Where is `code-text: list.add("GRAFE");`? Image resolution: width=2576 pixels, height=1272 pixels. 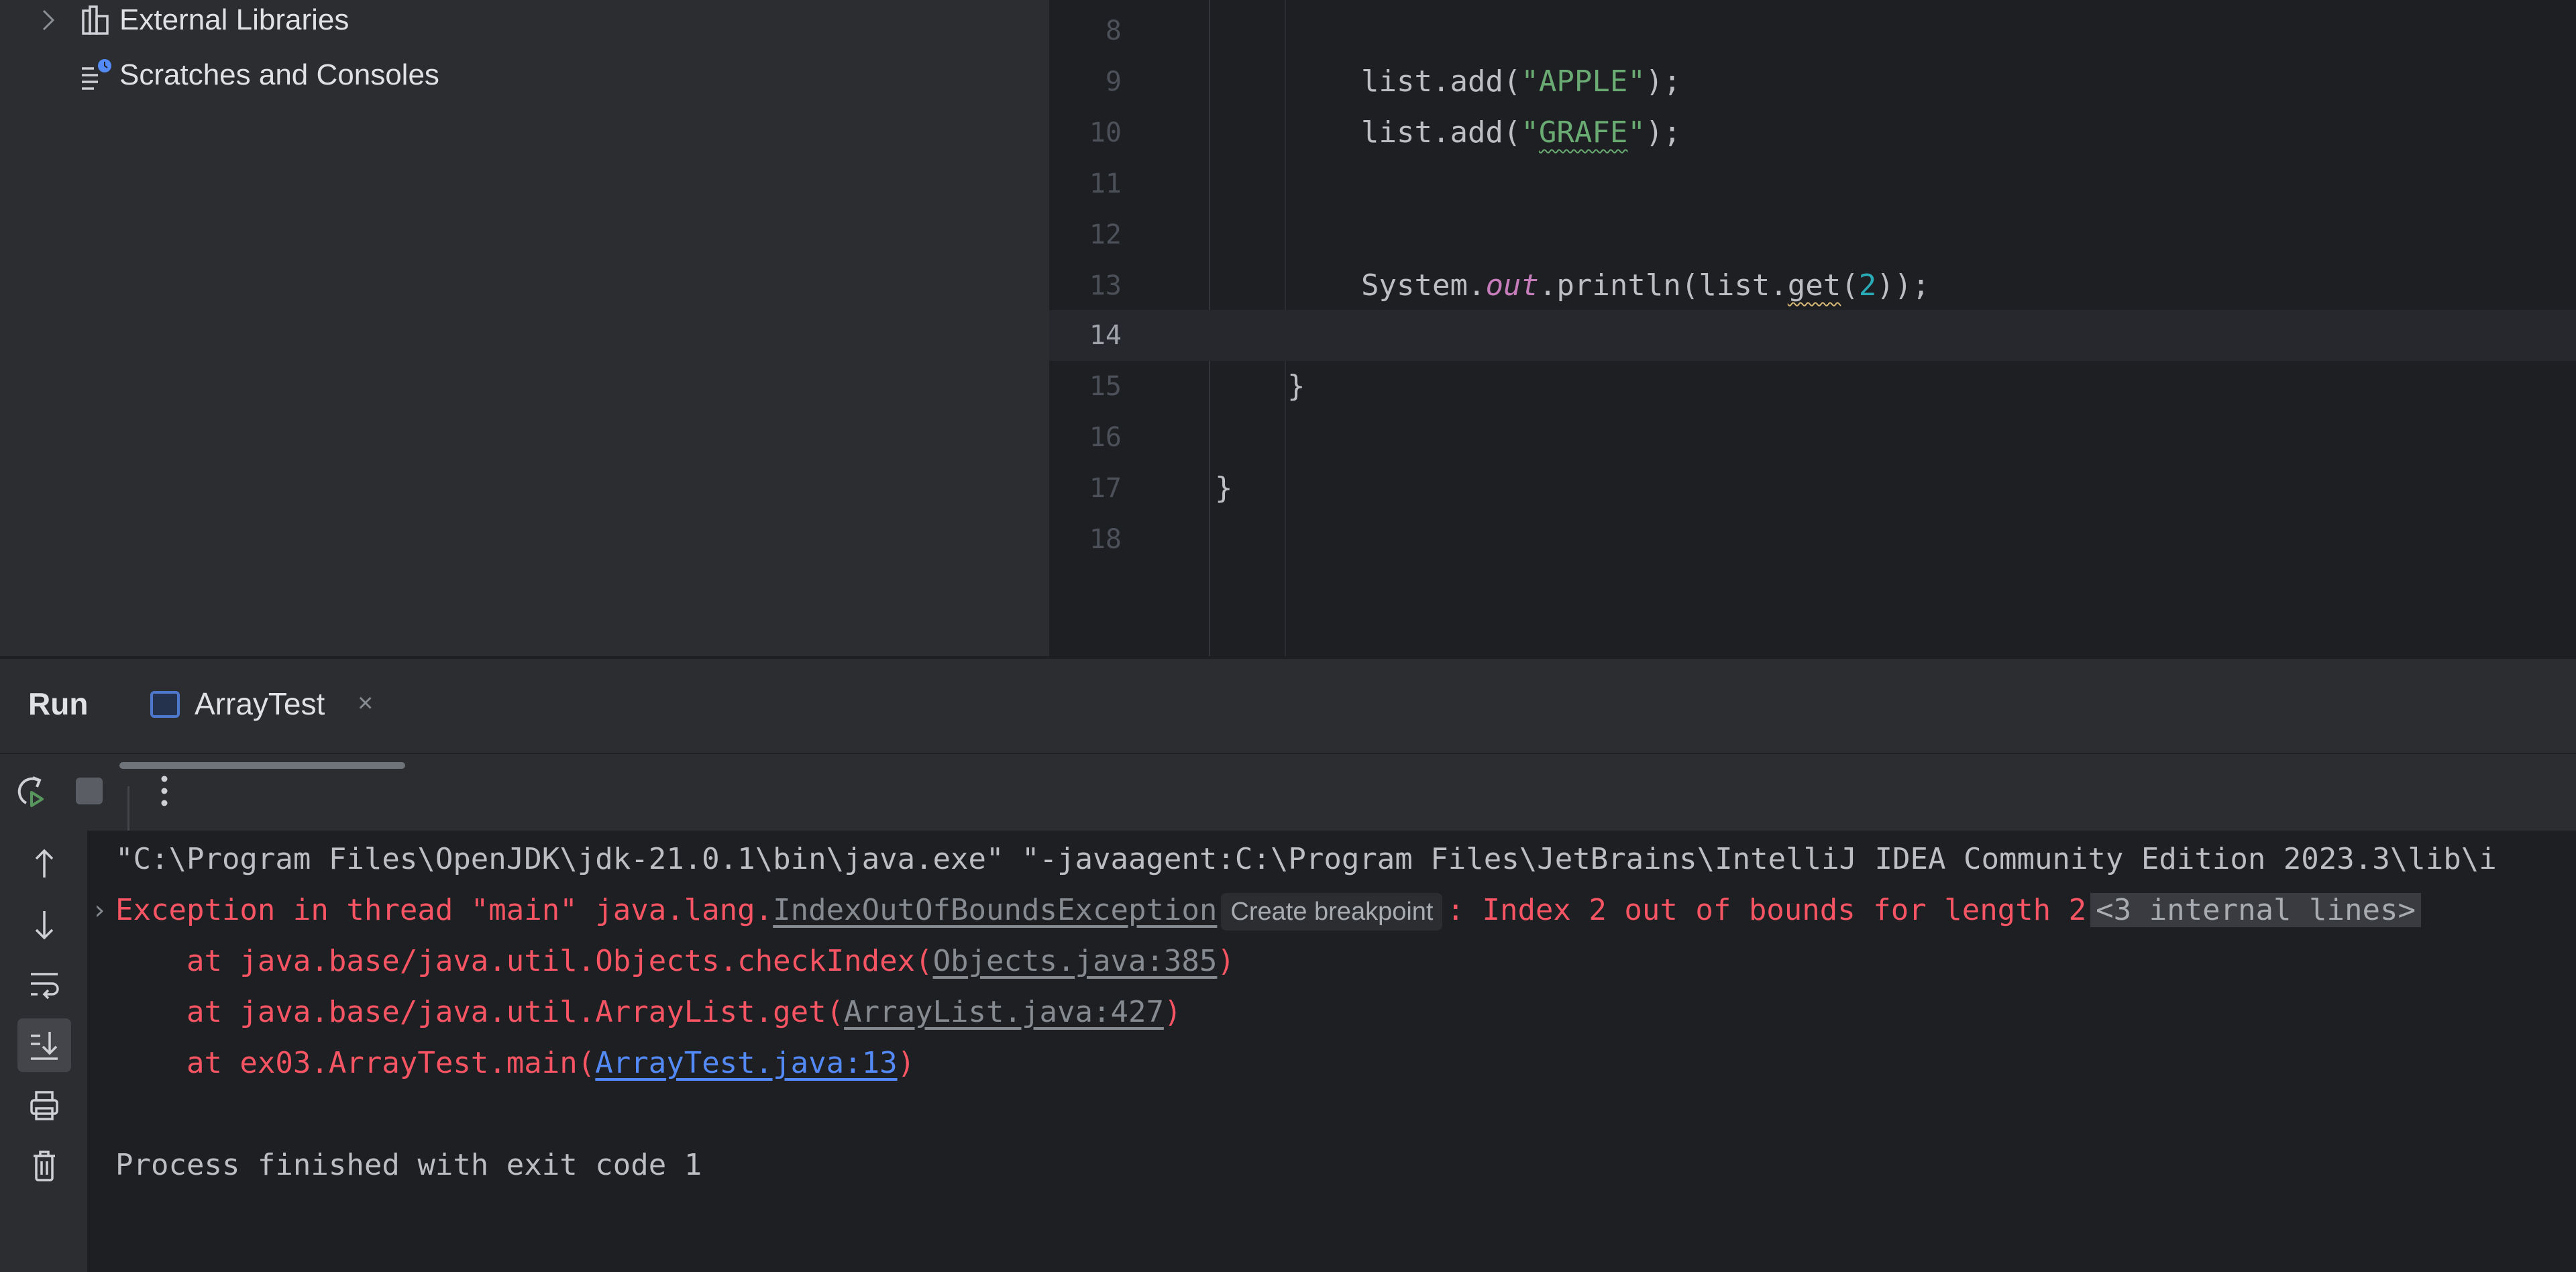
code-text: list.add("GRAFE"); is located at coordinates (1521, 132).